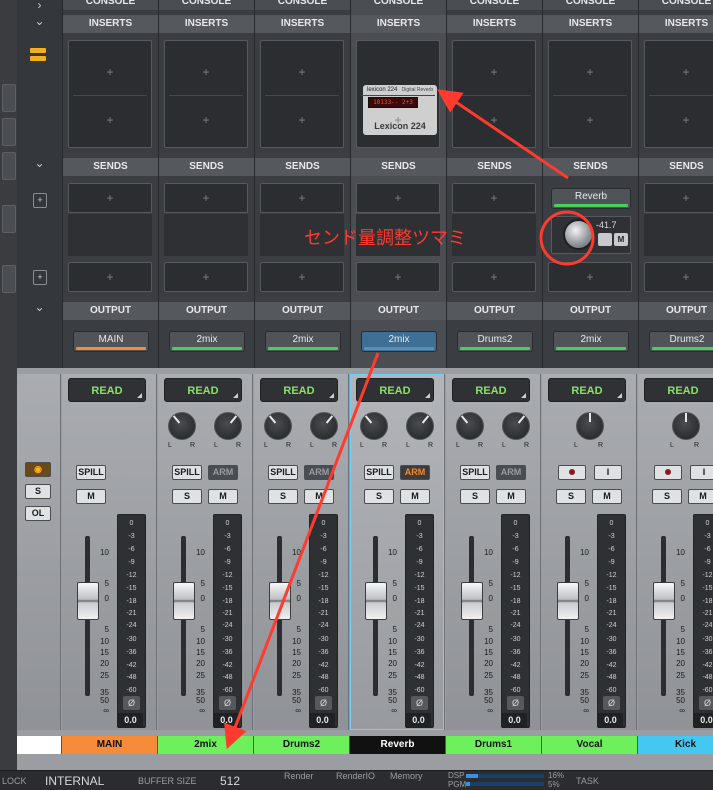 The image size is (713, 790). What do you see at coordinates (38, 55) in the screenshot?
I see `inserts-view-icon` at bounding box center [38, 55].